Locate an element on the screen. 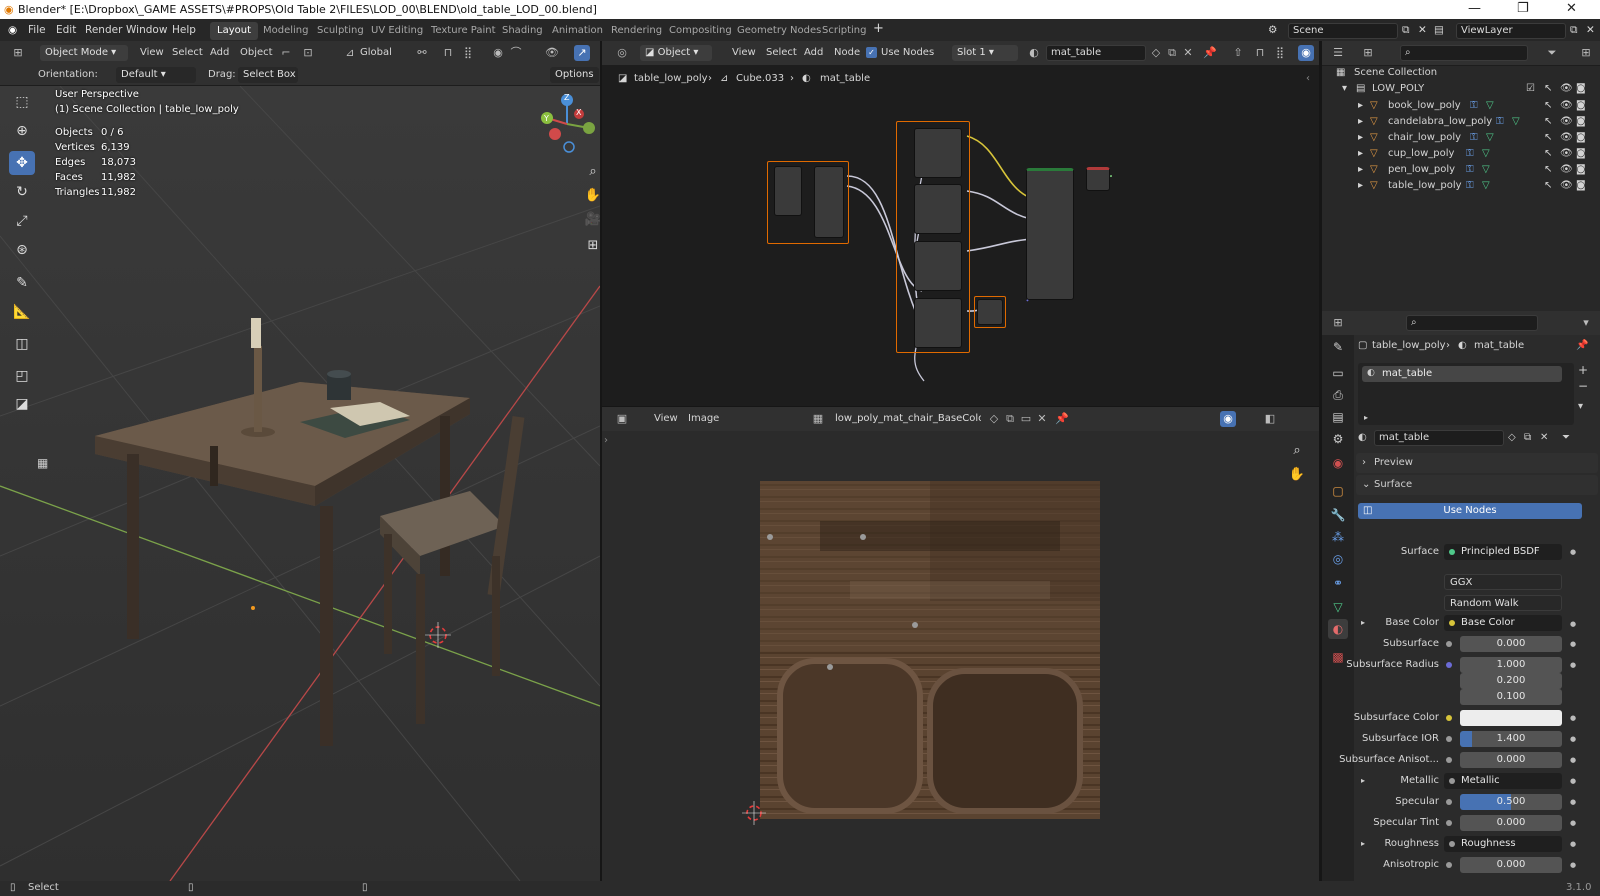  scene-selector: Scene is located at coordinates (1343, 31).